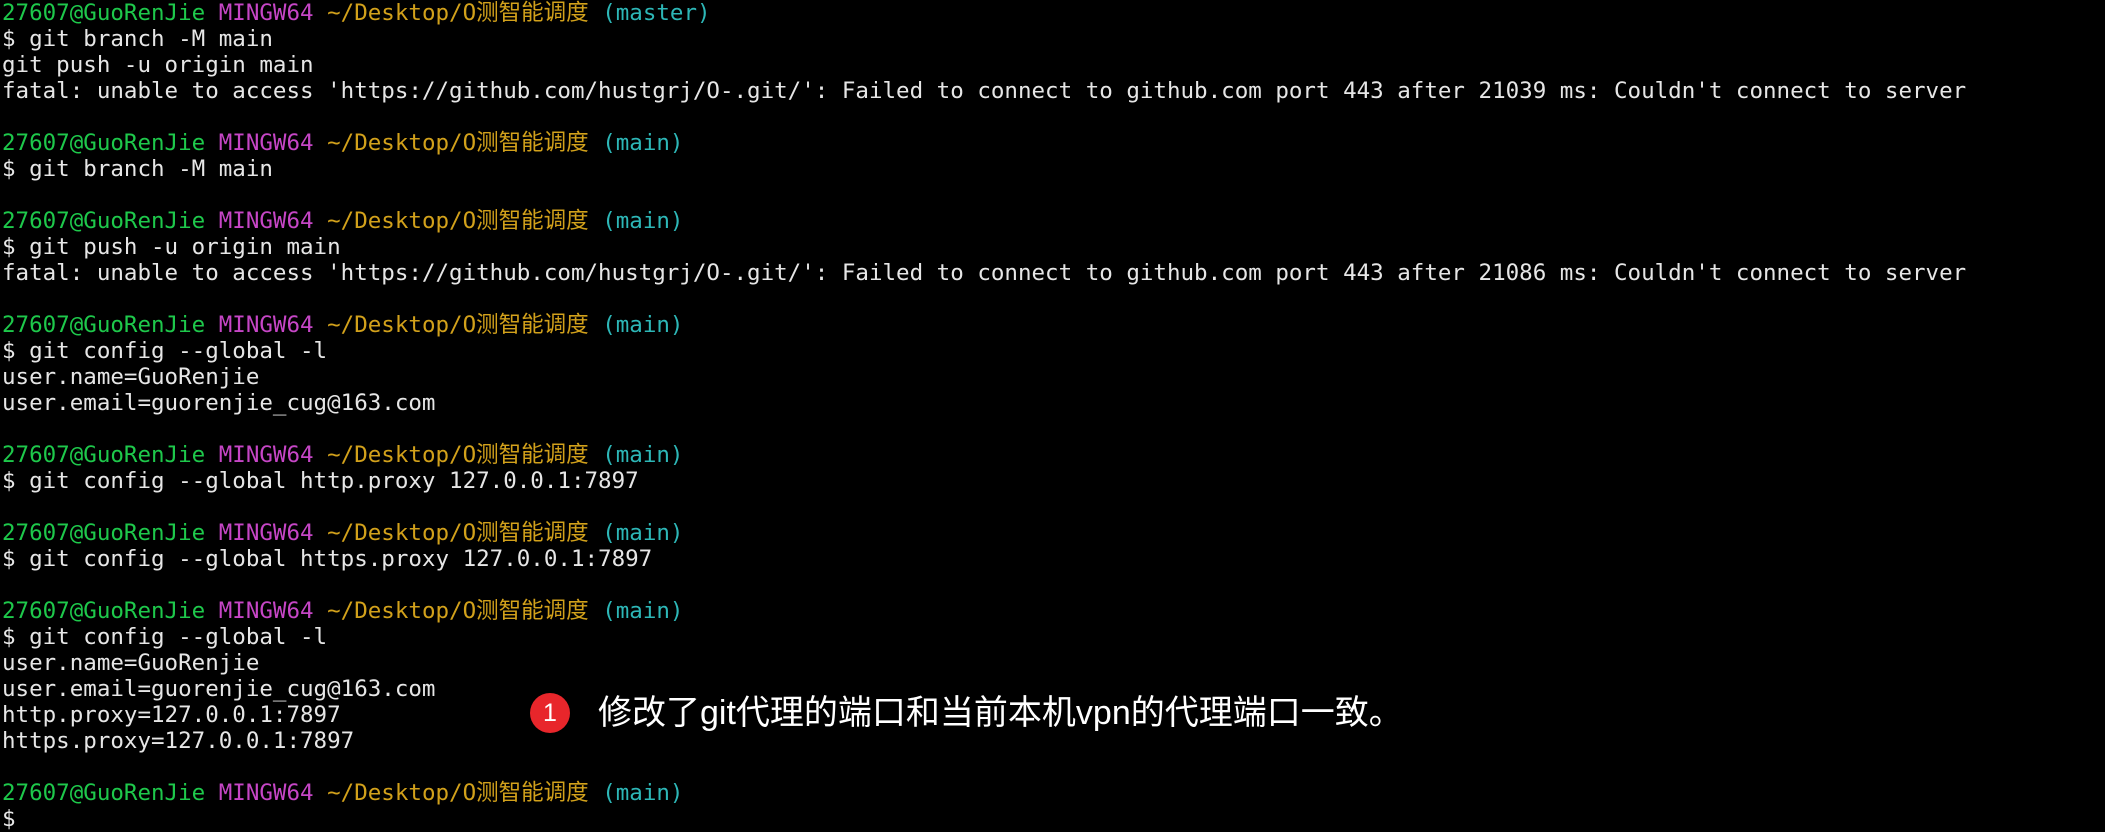  What do you see at coordinates (158, 65) in the screenshot?
I see `terminal-text: git push -u origin main` at bounding box center [158, 65].